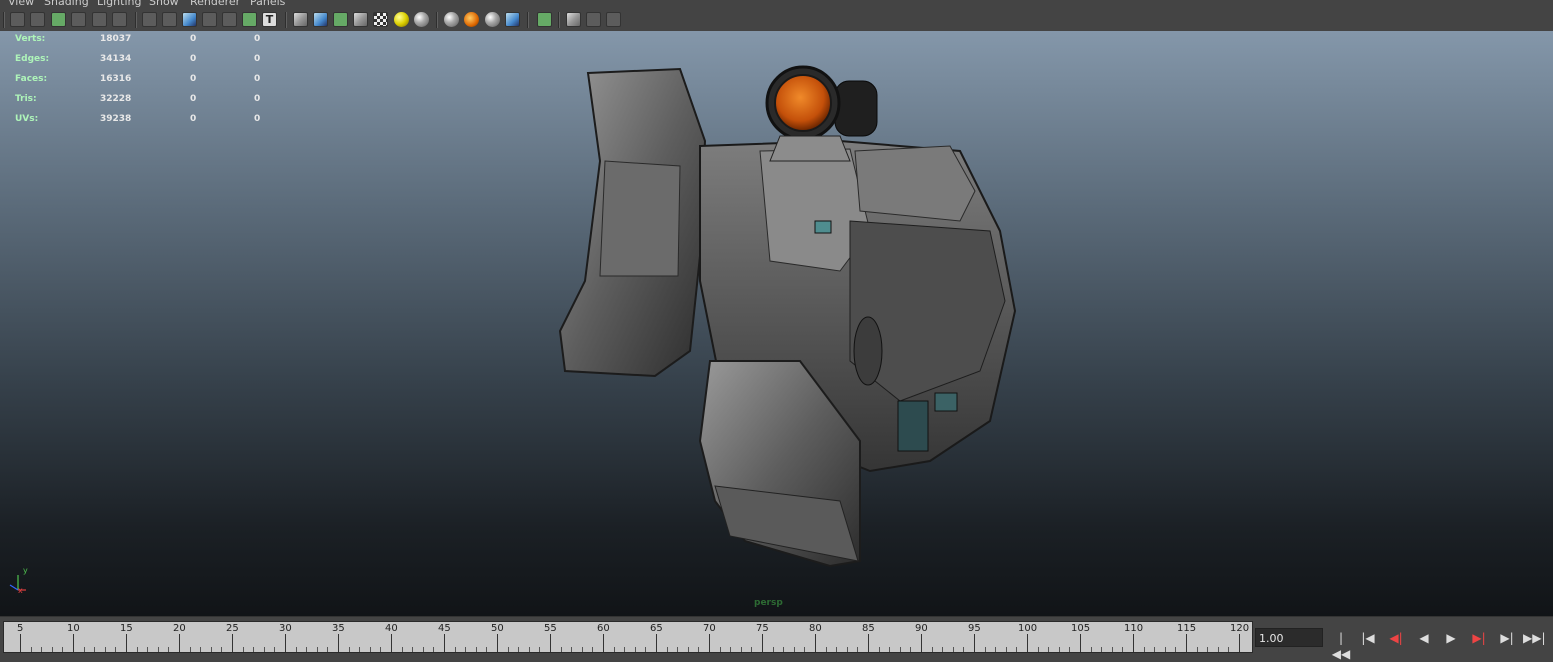 The width and height of the screenshot is (1553, 662). I want to click on textured-icon, so click(229, 19).